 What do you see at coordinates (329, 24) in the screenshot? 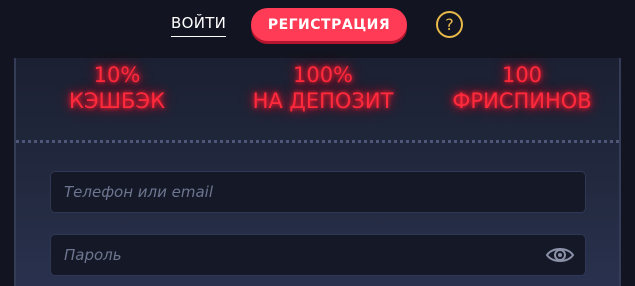
I see `register-button: РЕГИСТРАЦИЯ` at bounding box center [329, 24].